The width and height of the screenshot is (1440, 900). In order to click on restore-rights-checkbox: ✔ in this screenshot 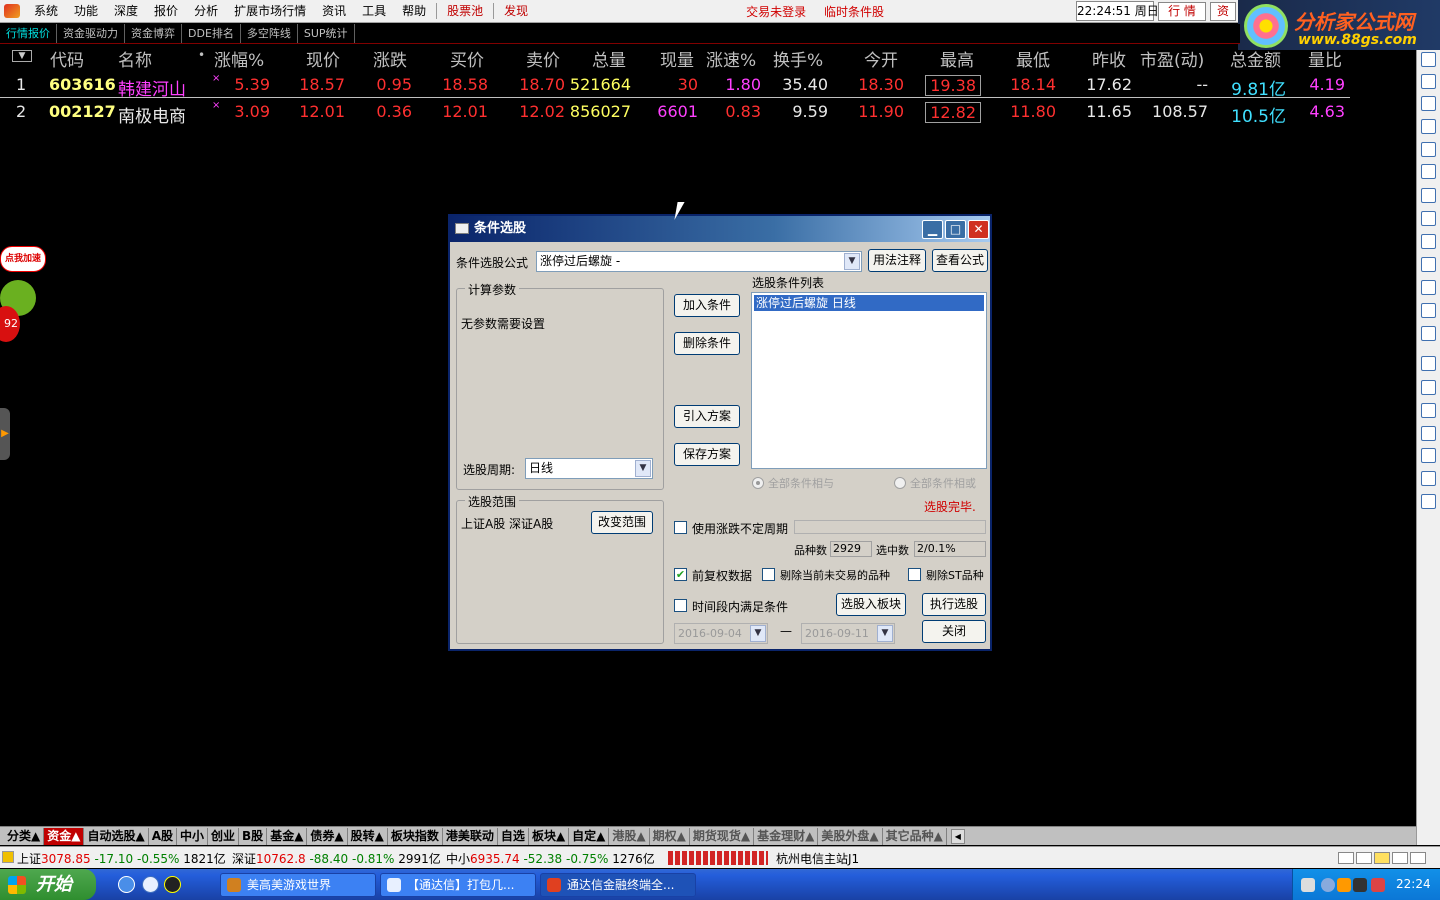, I will do `click(680, 574)`.